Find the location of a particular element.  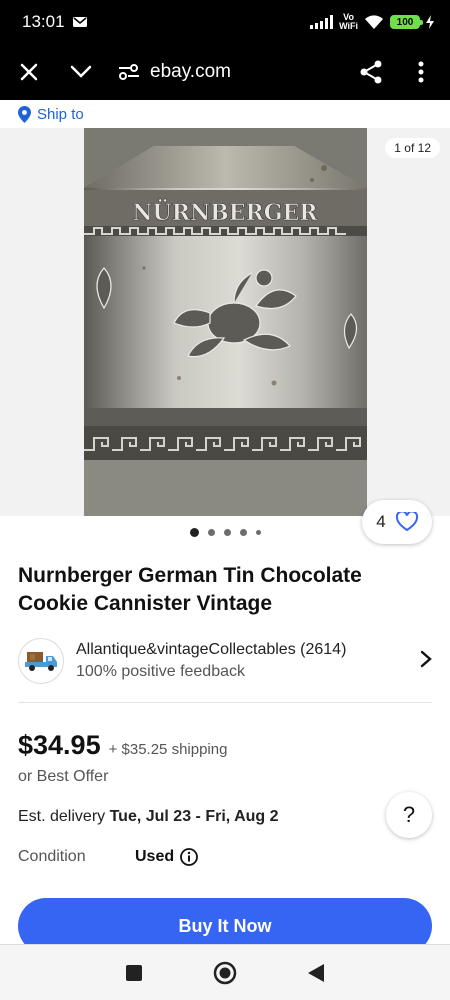

price-row: $34.95 + $35.25 shipping is located at coordinates (122, 745).